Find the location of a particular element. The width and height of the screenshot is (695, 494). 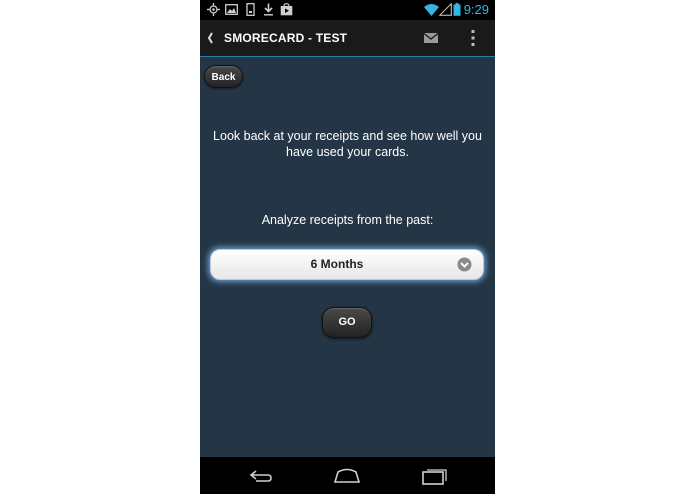

gps-icon is located at coordinates (213, 9).